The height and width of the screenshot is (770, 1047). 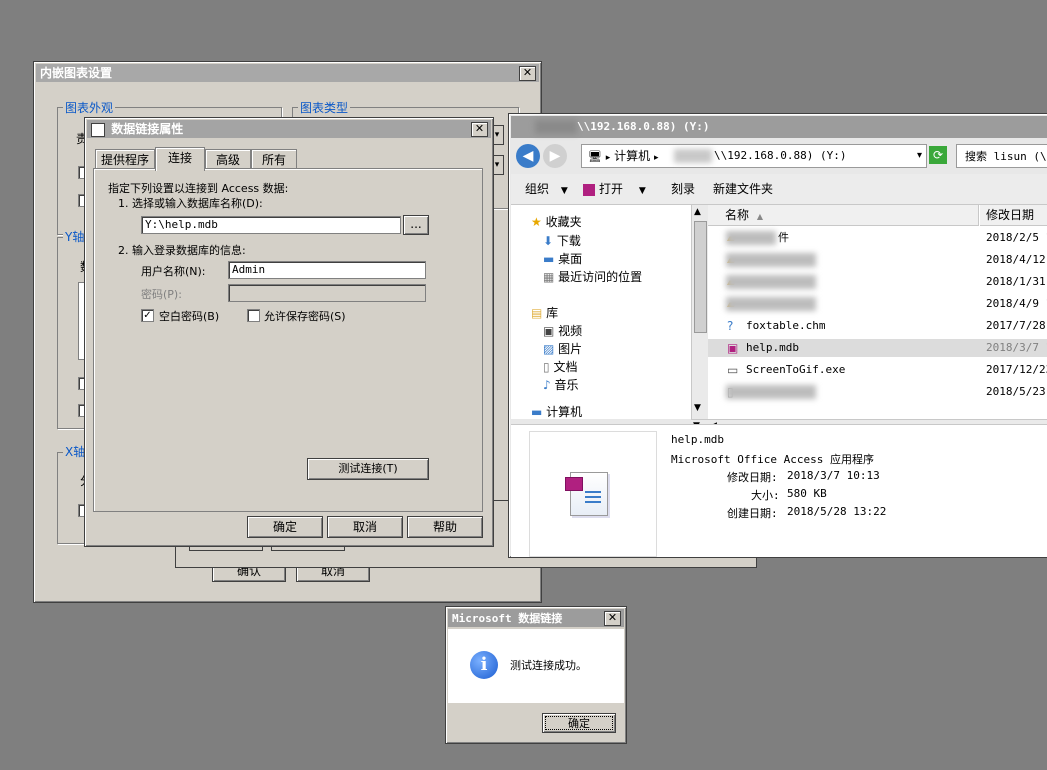 I want to click on access-icon, so click(x=589, y=189).